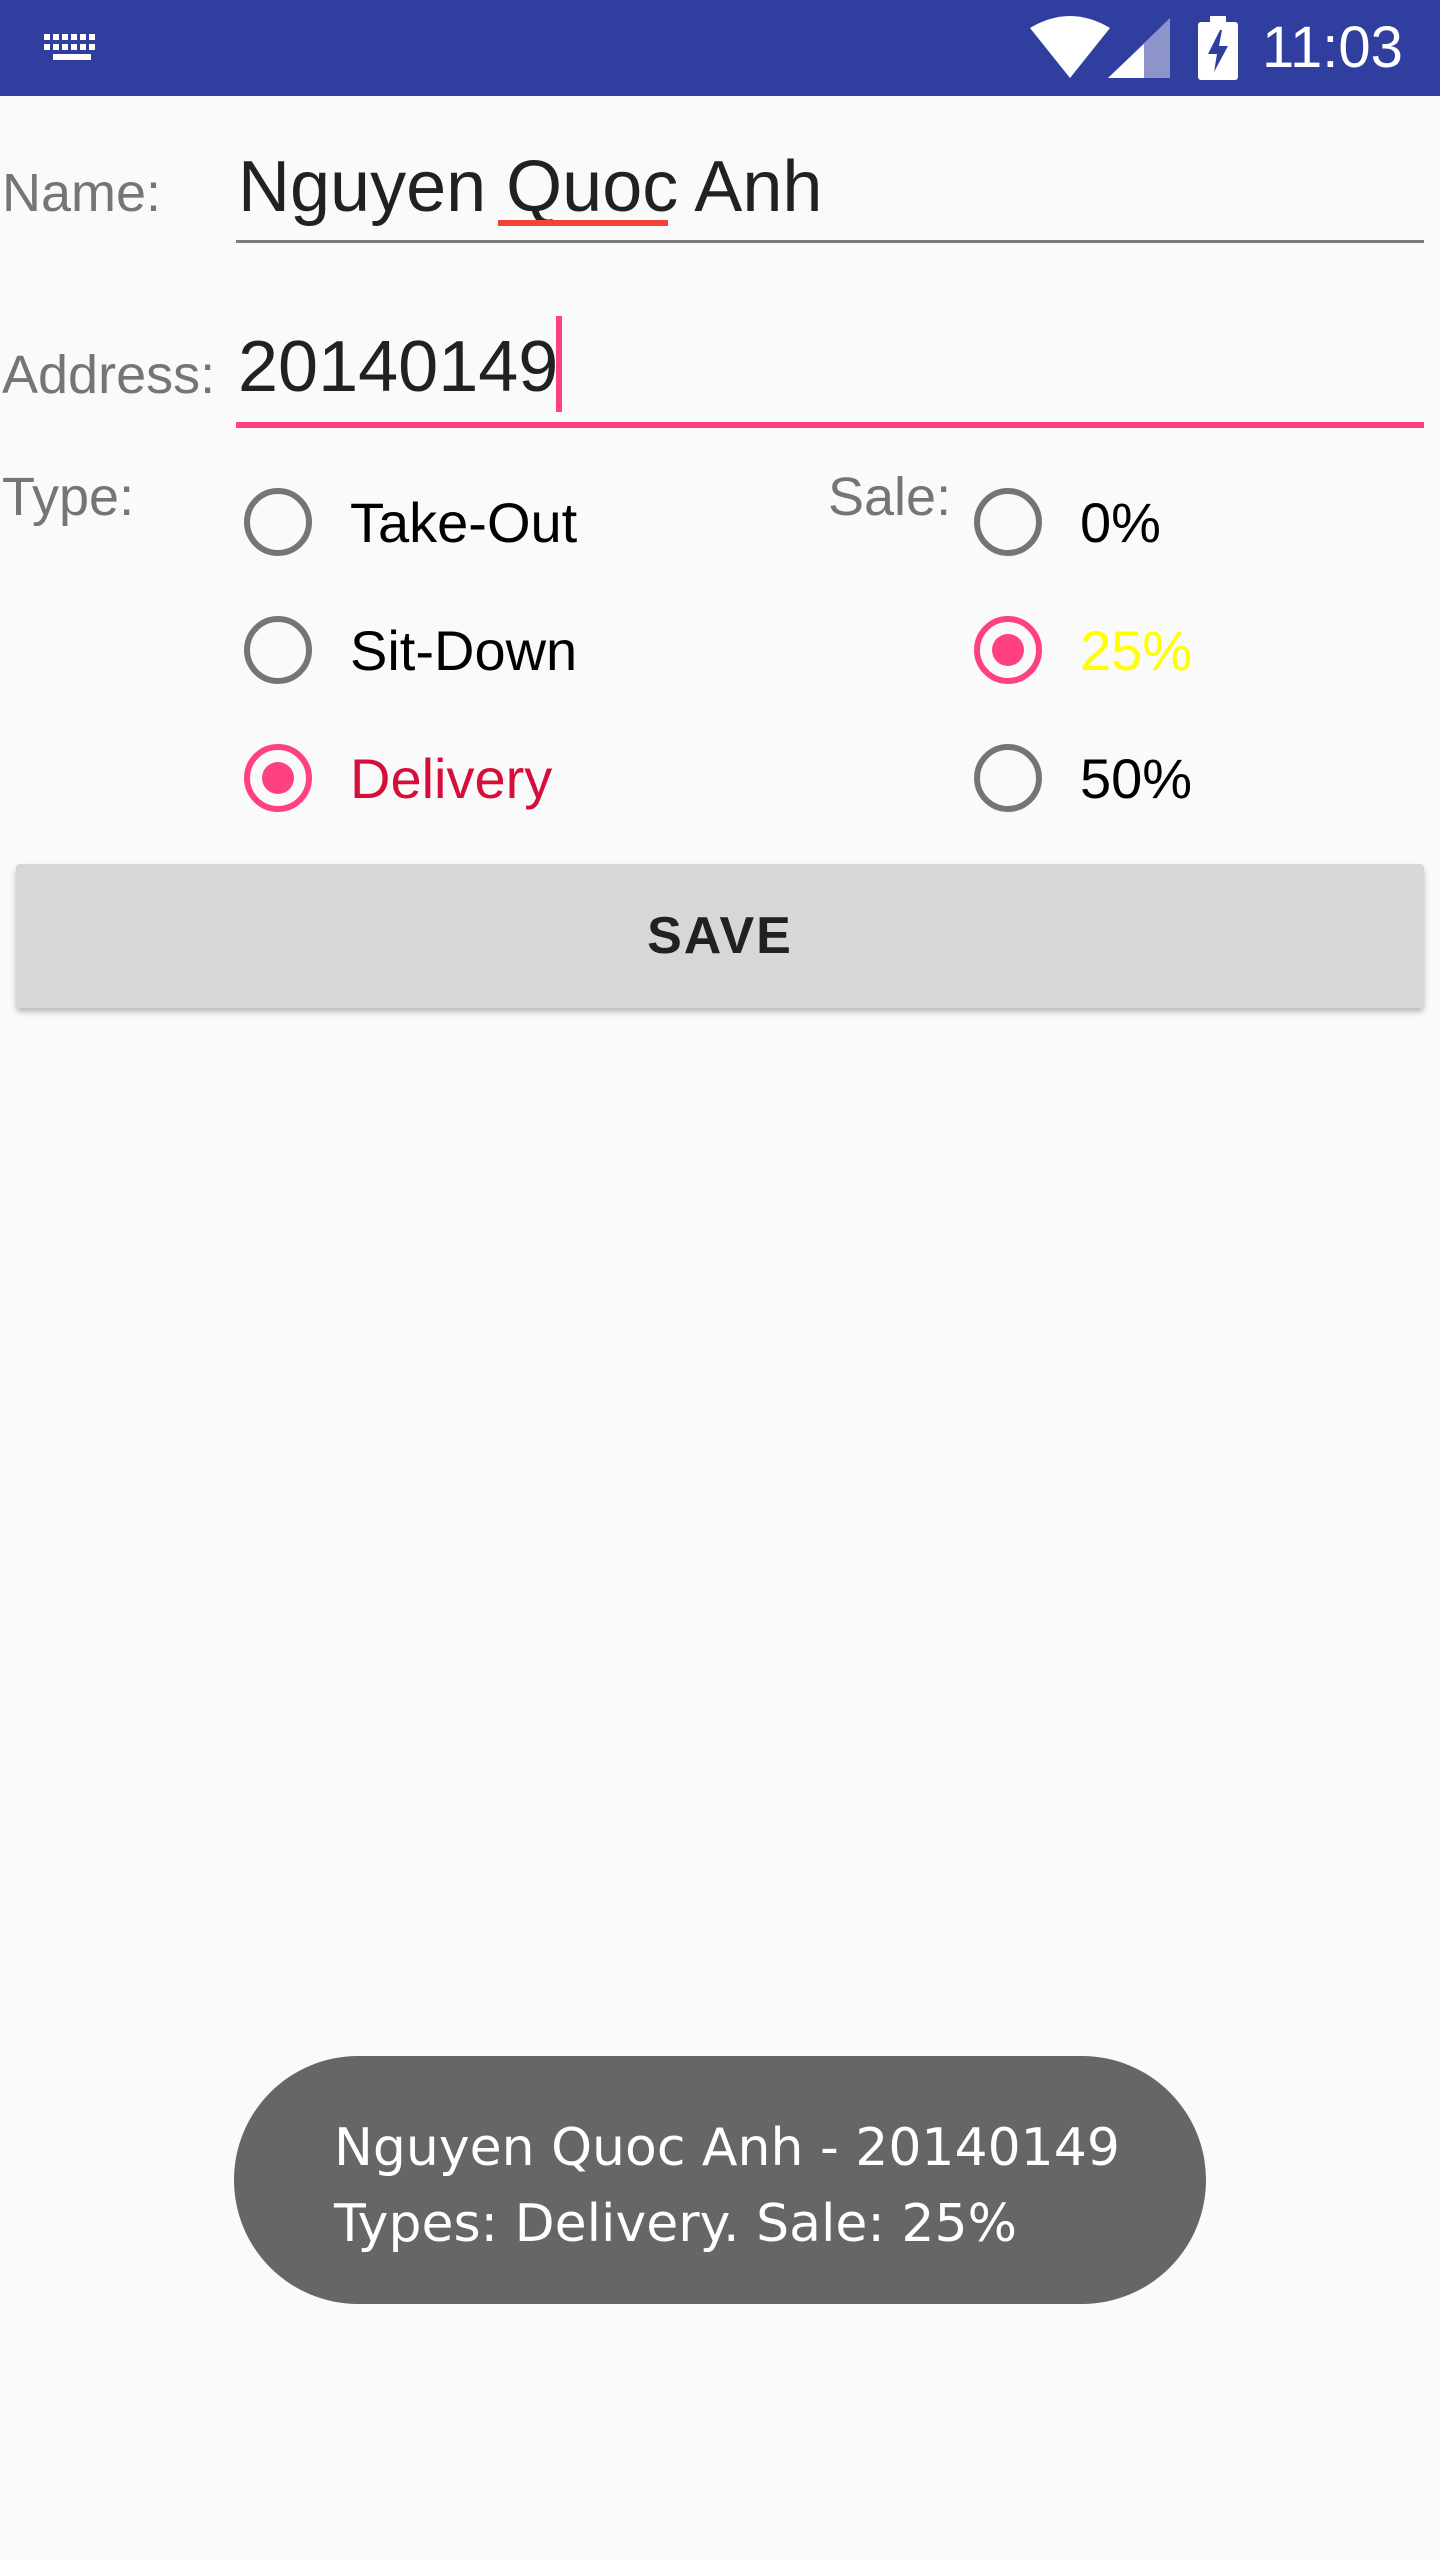 The image size is (1440, 2560). Describe the element at coordinates (890, 497) in the screenshot. I see `sale-label: Sale:` at that location.